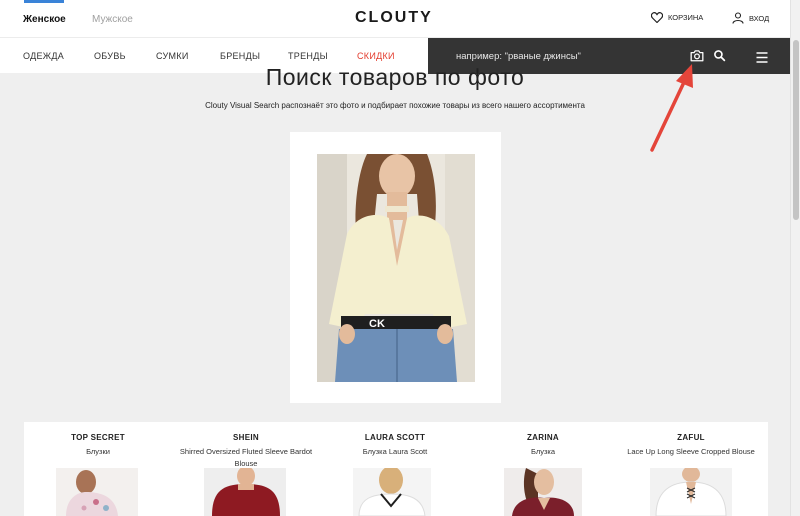  I want to click on uploaded-photo: CK, so click(396, 268).